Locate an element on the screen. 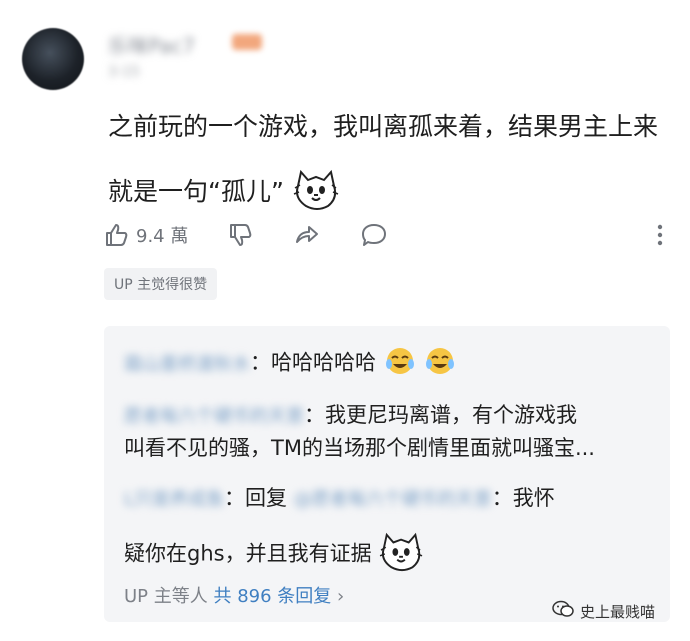 This screenshot has height=641, width=690. comment-actions: 9.4 萬 is located at coordinates (266, 235).